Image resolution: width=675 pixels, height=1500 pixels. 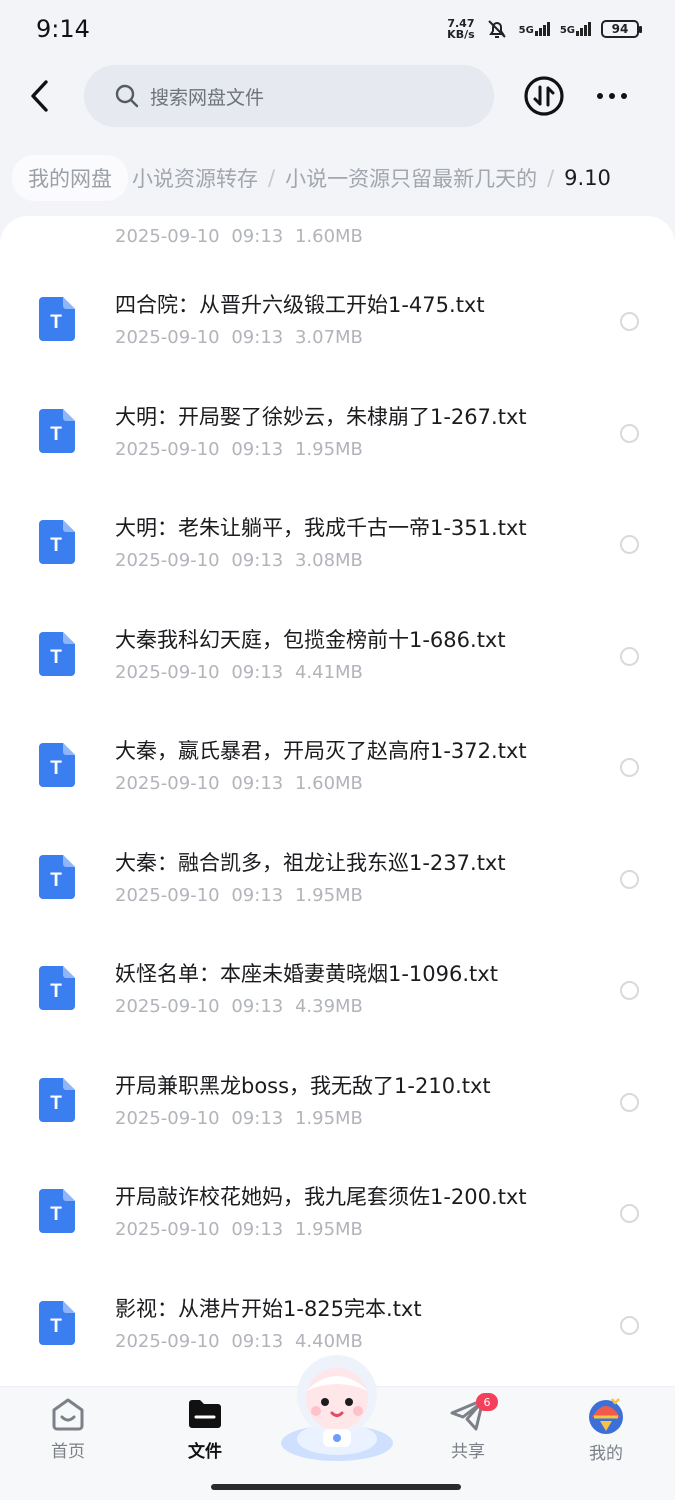 I want to click on bottom-nav: 首页 文件 6 共享 我的, so click(x=337, y=1427).